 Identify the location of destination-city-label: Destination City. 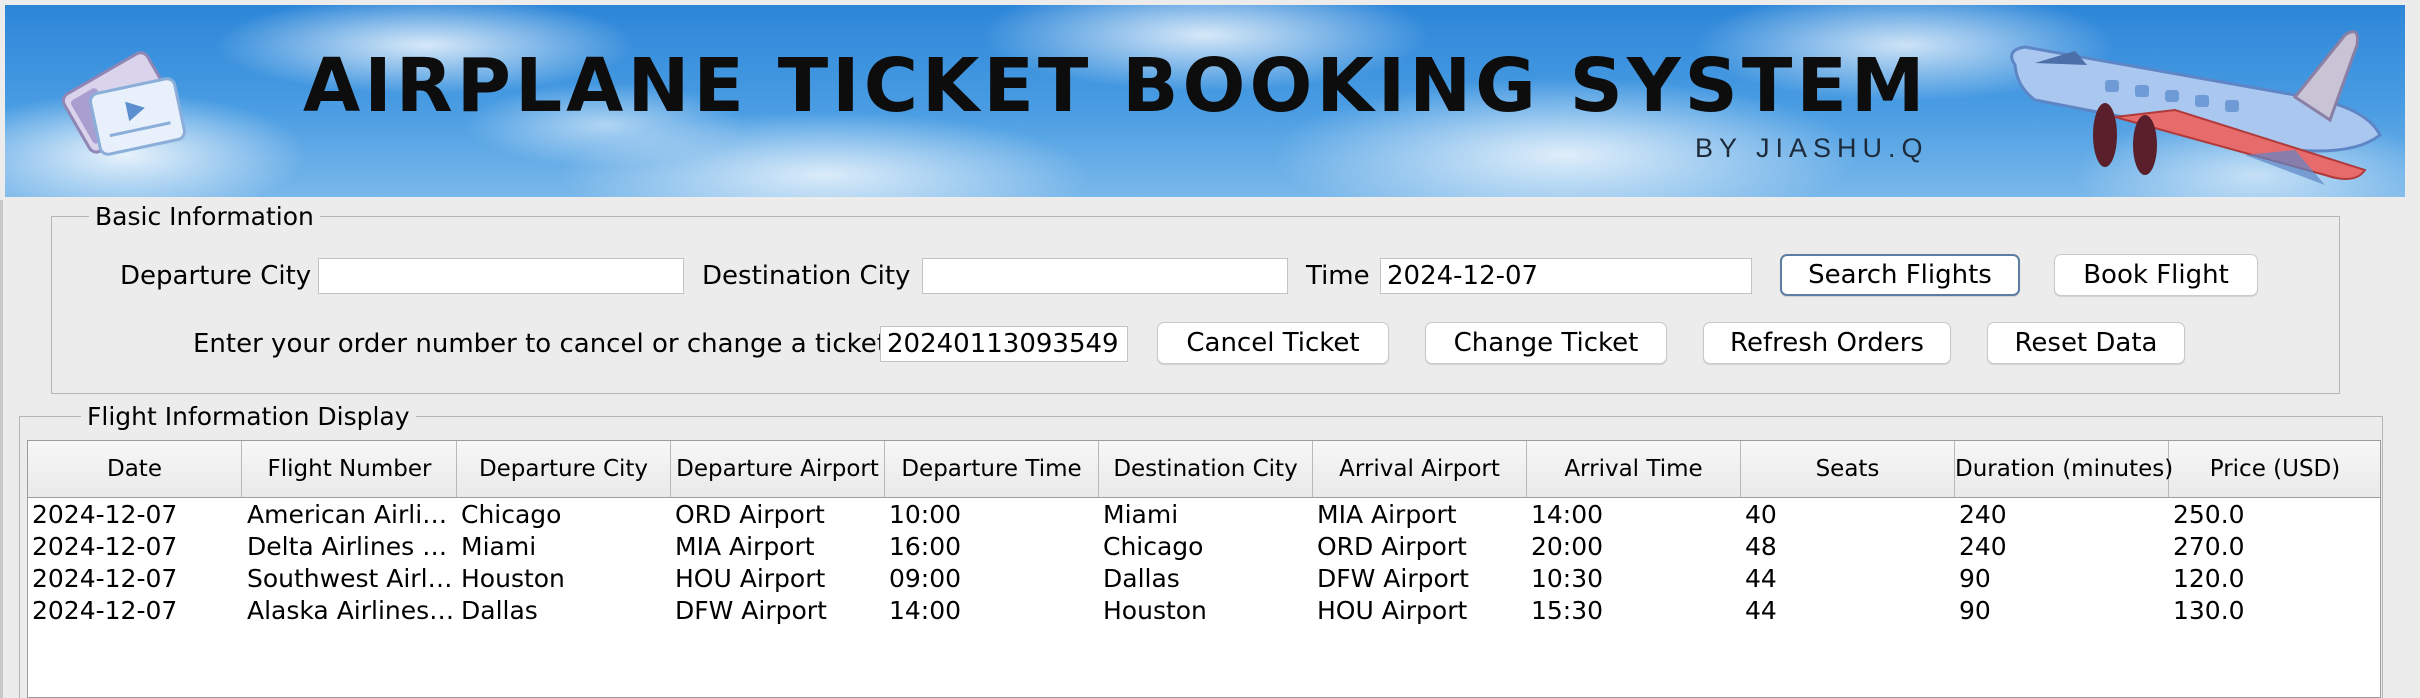
(806, 276).